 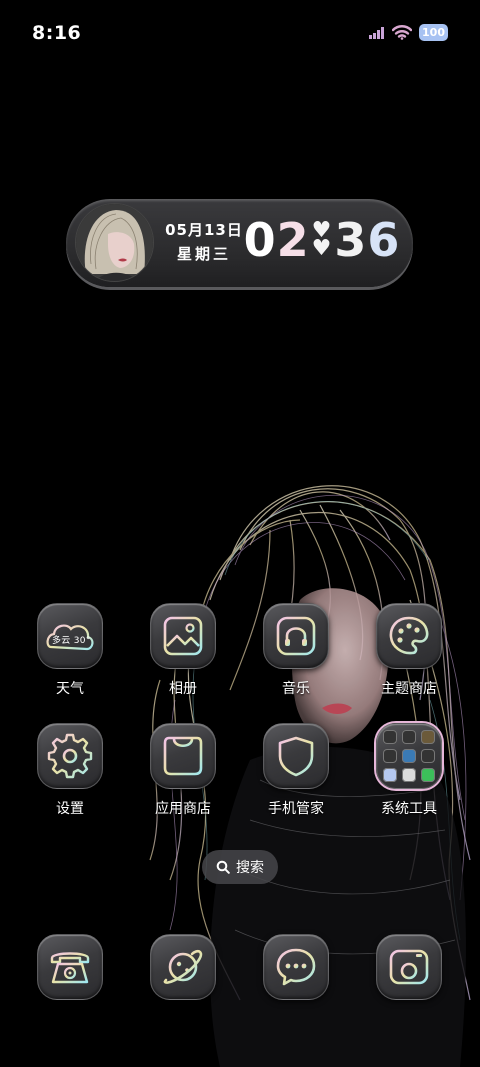 I want to click on status-icons: 100, so click(x=408, y=32).